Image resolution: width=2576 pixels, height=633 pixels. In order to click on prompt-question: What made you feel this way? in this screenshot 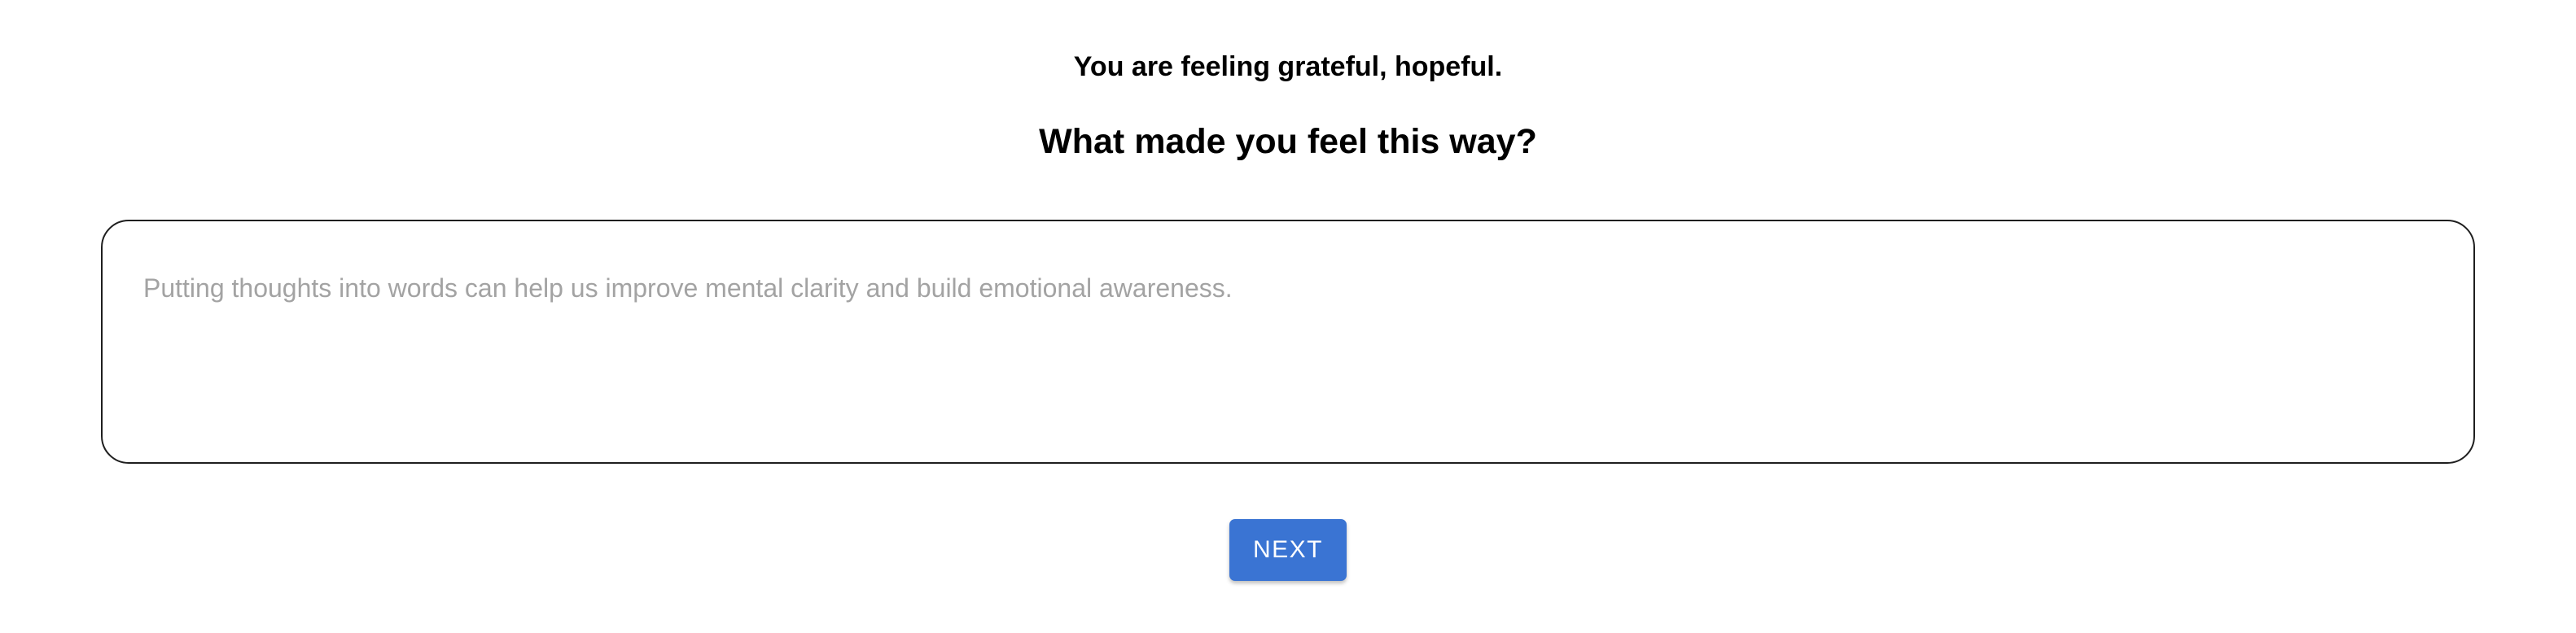, I will do `click(1288, 141)`.